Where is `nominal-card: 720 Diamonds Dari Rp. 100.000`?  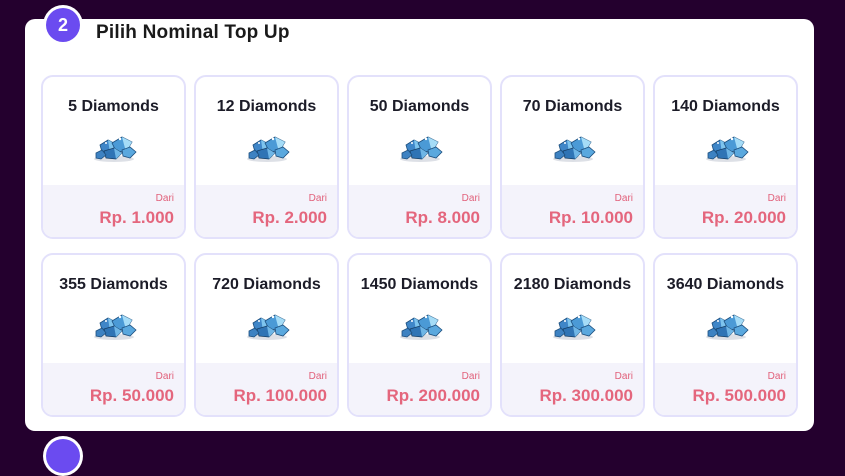 nominal-card: 720 Diamonds Dari Rp. 100.000 is located at coordinates (266, 335).